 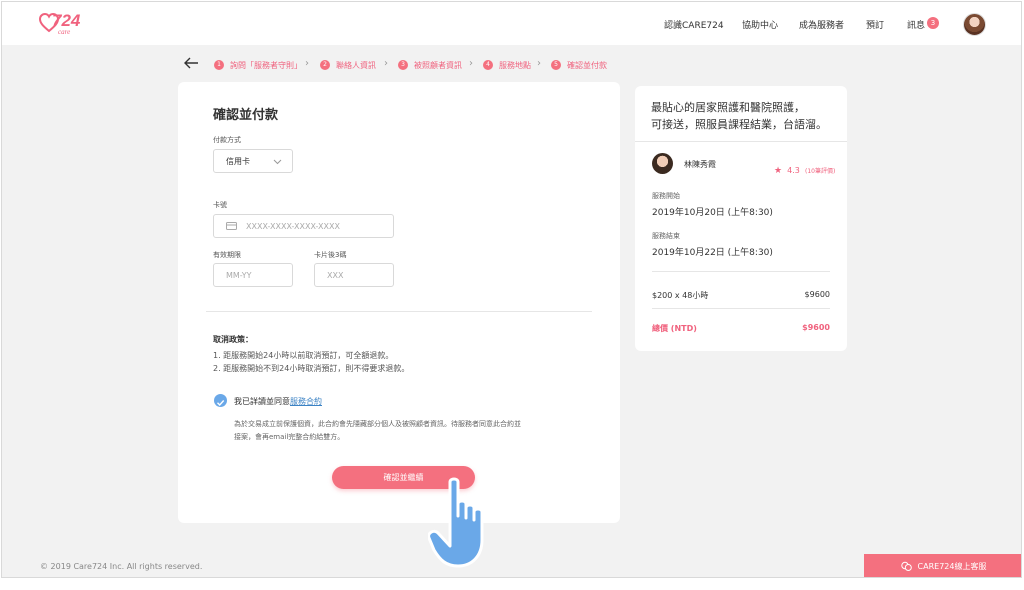 I want to click on pointing-hand-icon, so click(x=456, y=522).